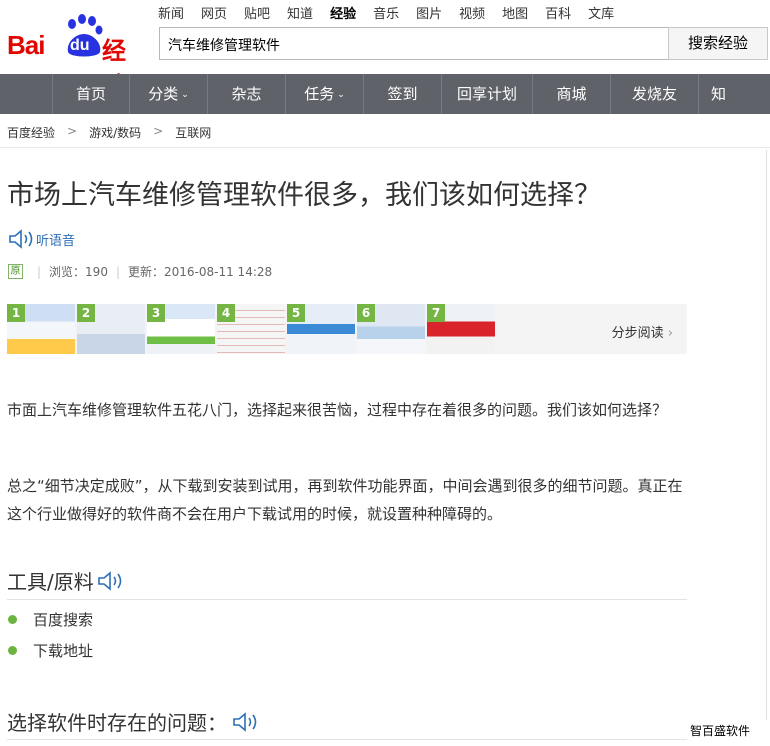  What do you see at coordinates (80, 45) in the screenshot?
I see `logo-text-du: du` at bounding box center [80, 45].